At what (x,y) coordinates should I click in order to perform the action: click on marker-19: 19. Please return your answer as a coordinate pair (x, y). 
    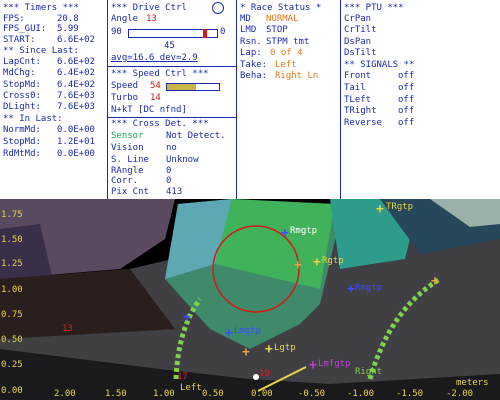
    Looking at the image, I should click on (264, 374).